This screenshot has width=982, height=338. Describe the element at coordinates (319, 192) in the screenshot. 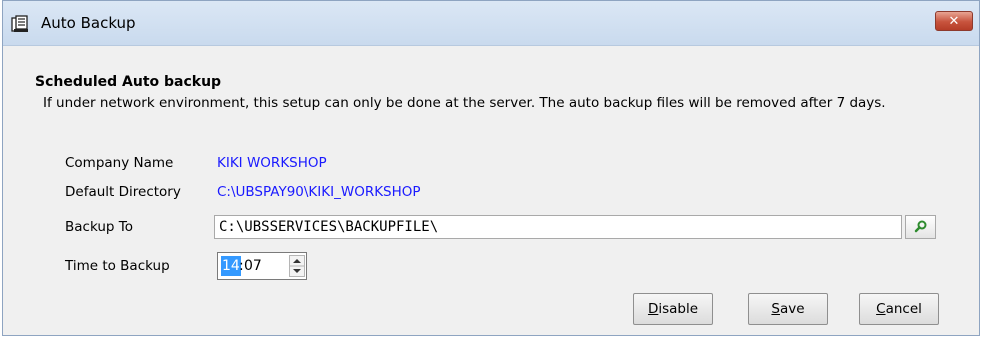

I see `default-directory-value: C:\UBSPAY90\KIKI_WORKSHOP` at that location.